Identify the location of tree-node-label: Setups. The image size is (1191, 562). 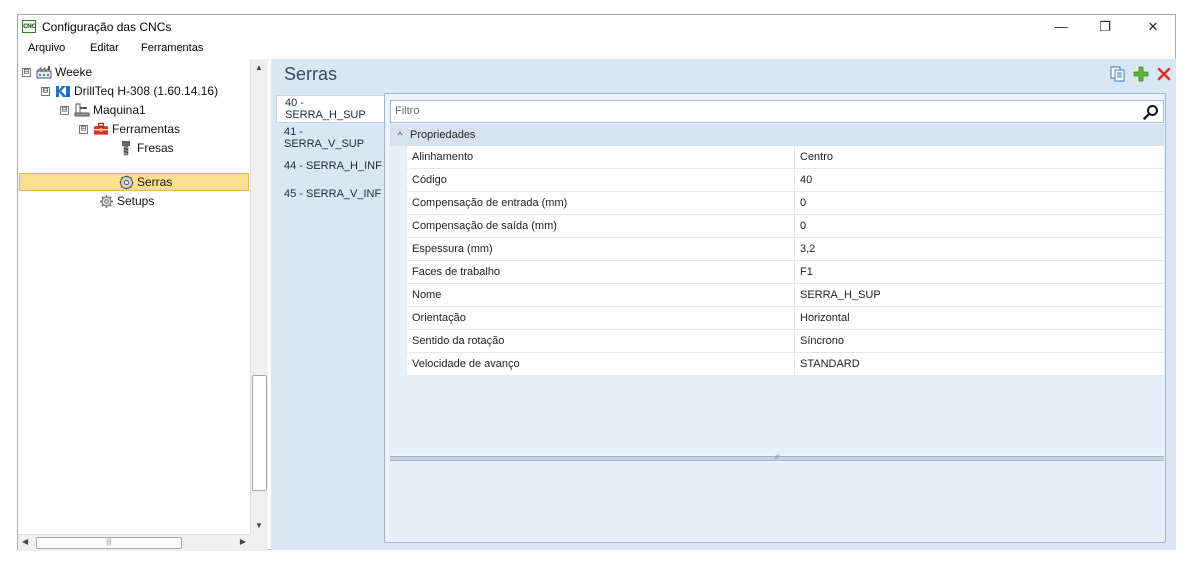
(136, 201).